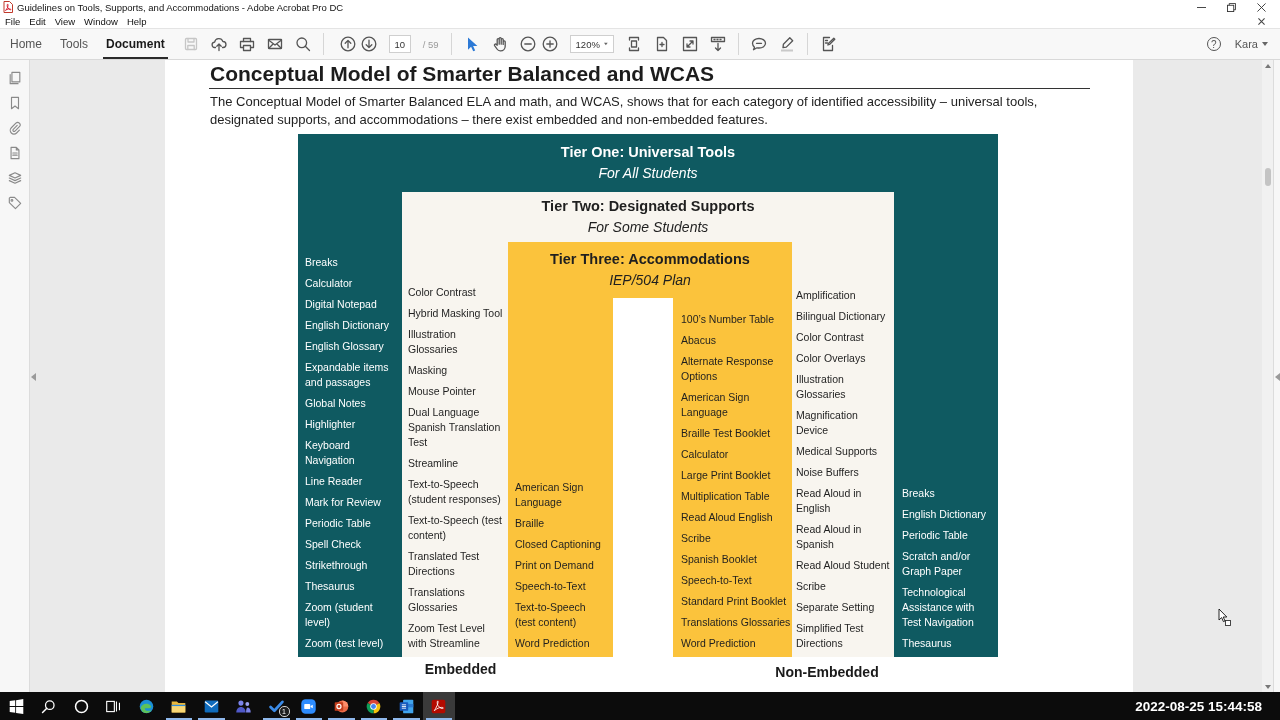 This screenshot has height=720, width=1280. Describe the element at coordinates (1267, 376) in the screenshot. I see `scrollbar` at that location.